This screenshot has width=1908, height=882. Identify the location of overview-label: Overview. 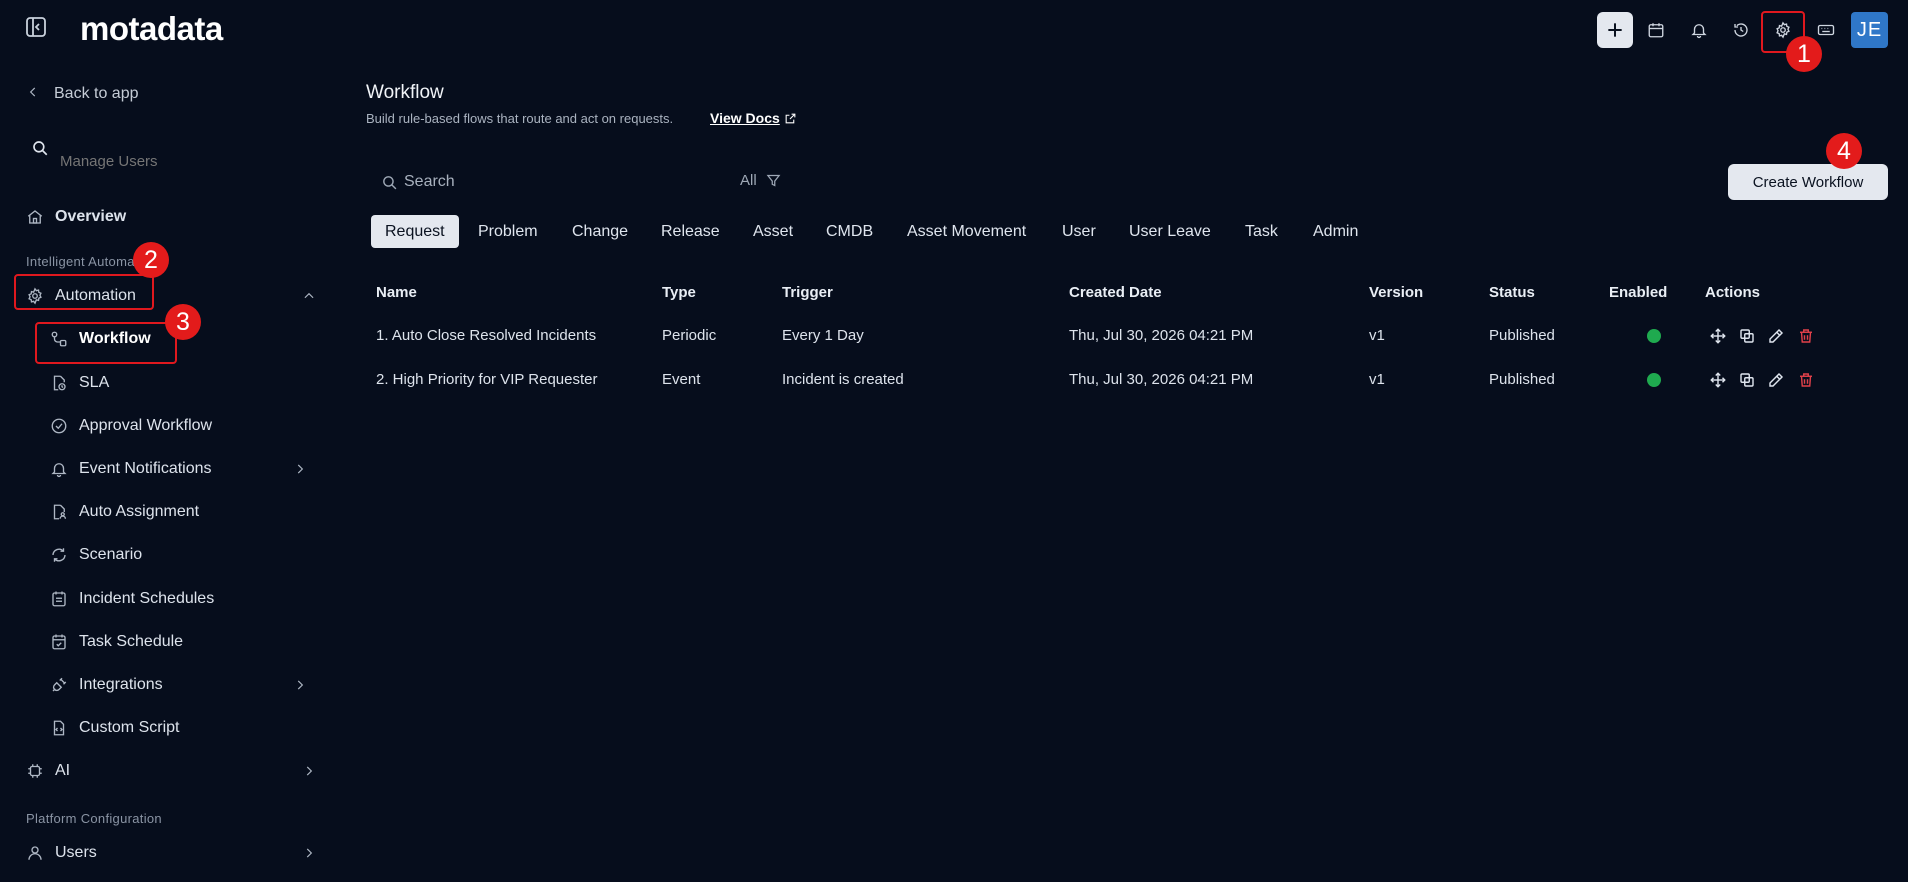
(91, 216).